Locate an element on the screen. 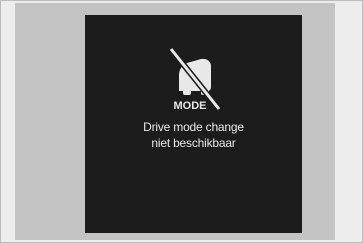 The image size is (363, 243). message-line-2: niet beschikbaar is located at coordinates (193, 143).